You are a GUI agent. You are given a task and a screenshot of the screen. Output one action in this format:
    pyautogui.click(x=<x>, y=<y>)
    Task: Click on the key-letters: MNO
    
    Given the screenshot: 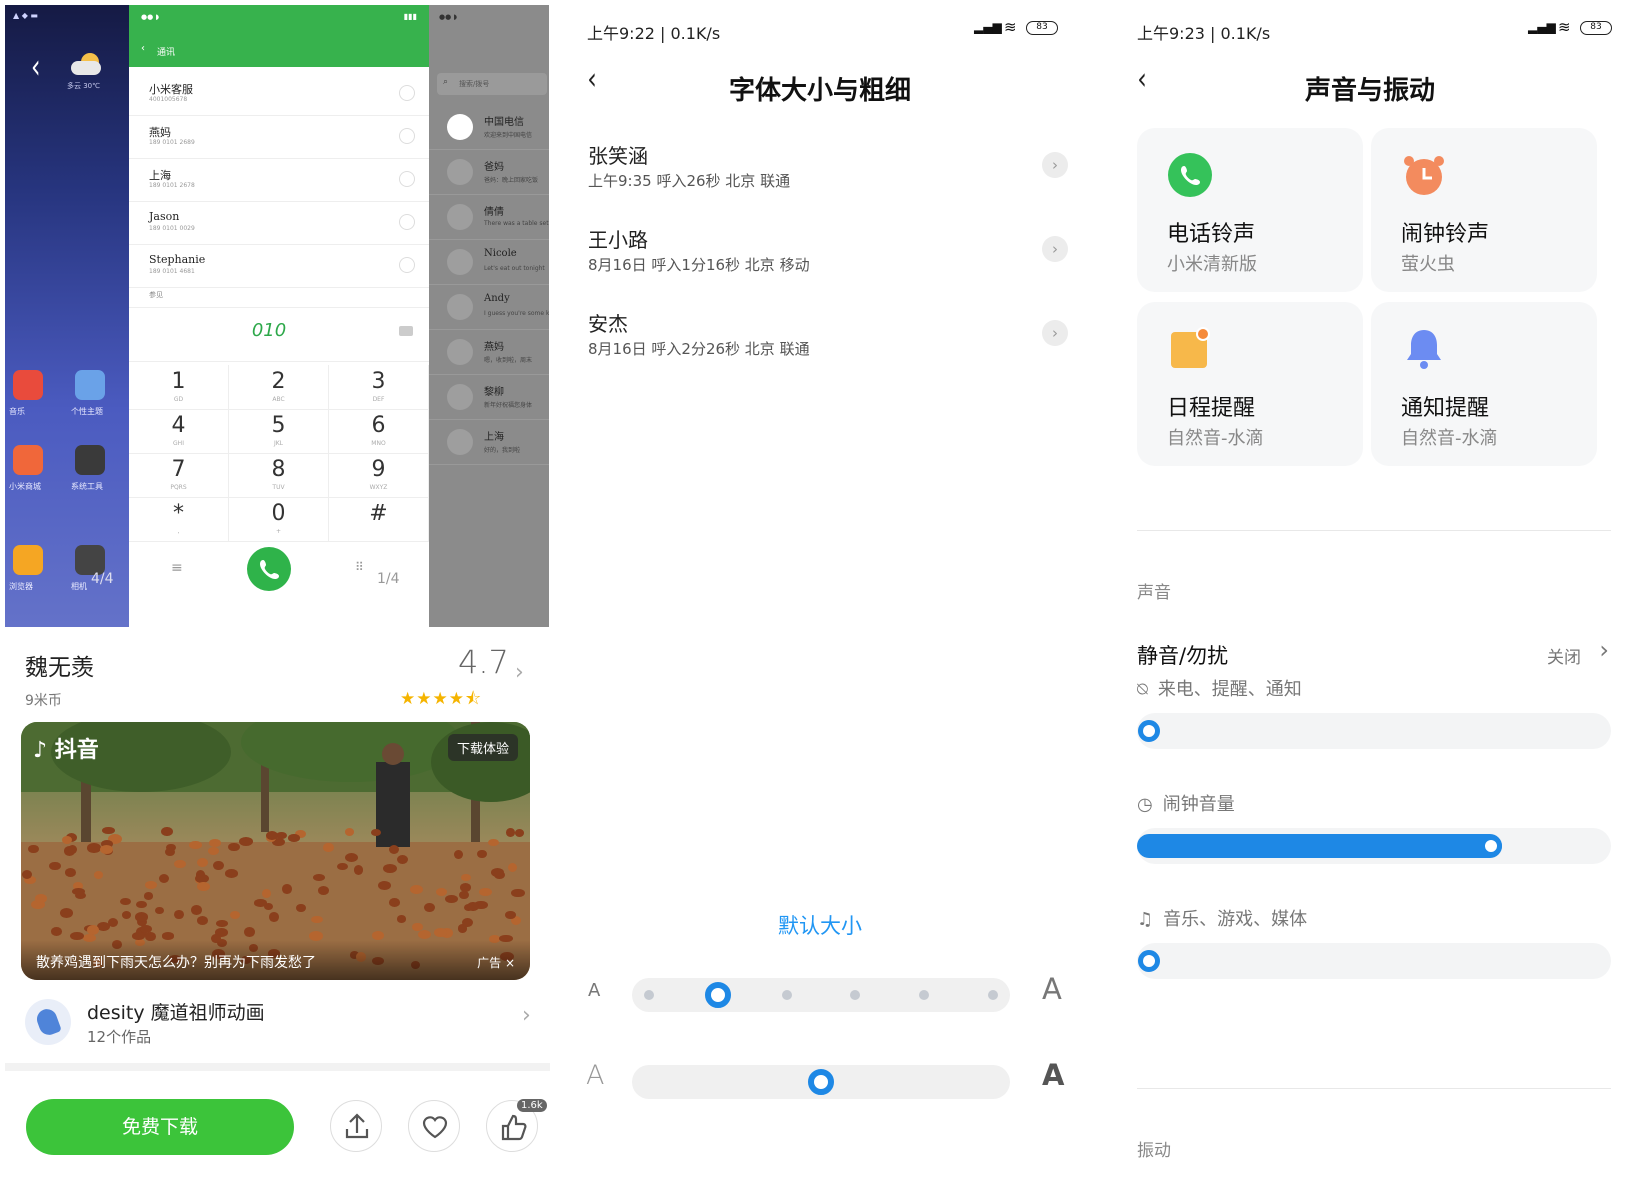 What is the action you would take?
    pyautogui.click(x=378, y=443)
    